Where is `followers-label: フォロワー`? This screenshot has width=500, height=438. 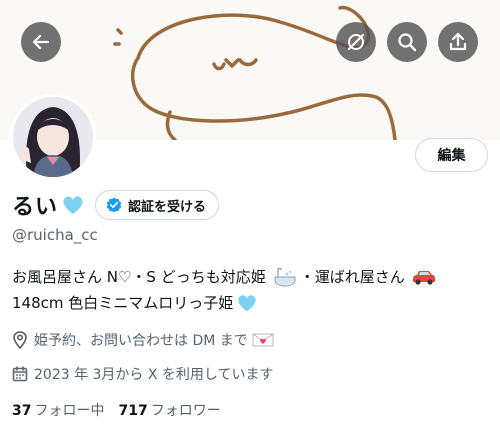
followers-label: フォロワー is located at coordinates (185, 411).